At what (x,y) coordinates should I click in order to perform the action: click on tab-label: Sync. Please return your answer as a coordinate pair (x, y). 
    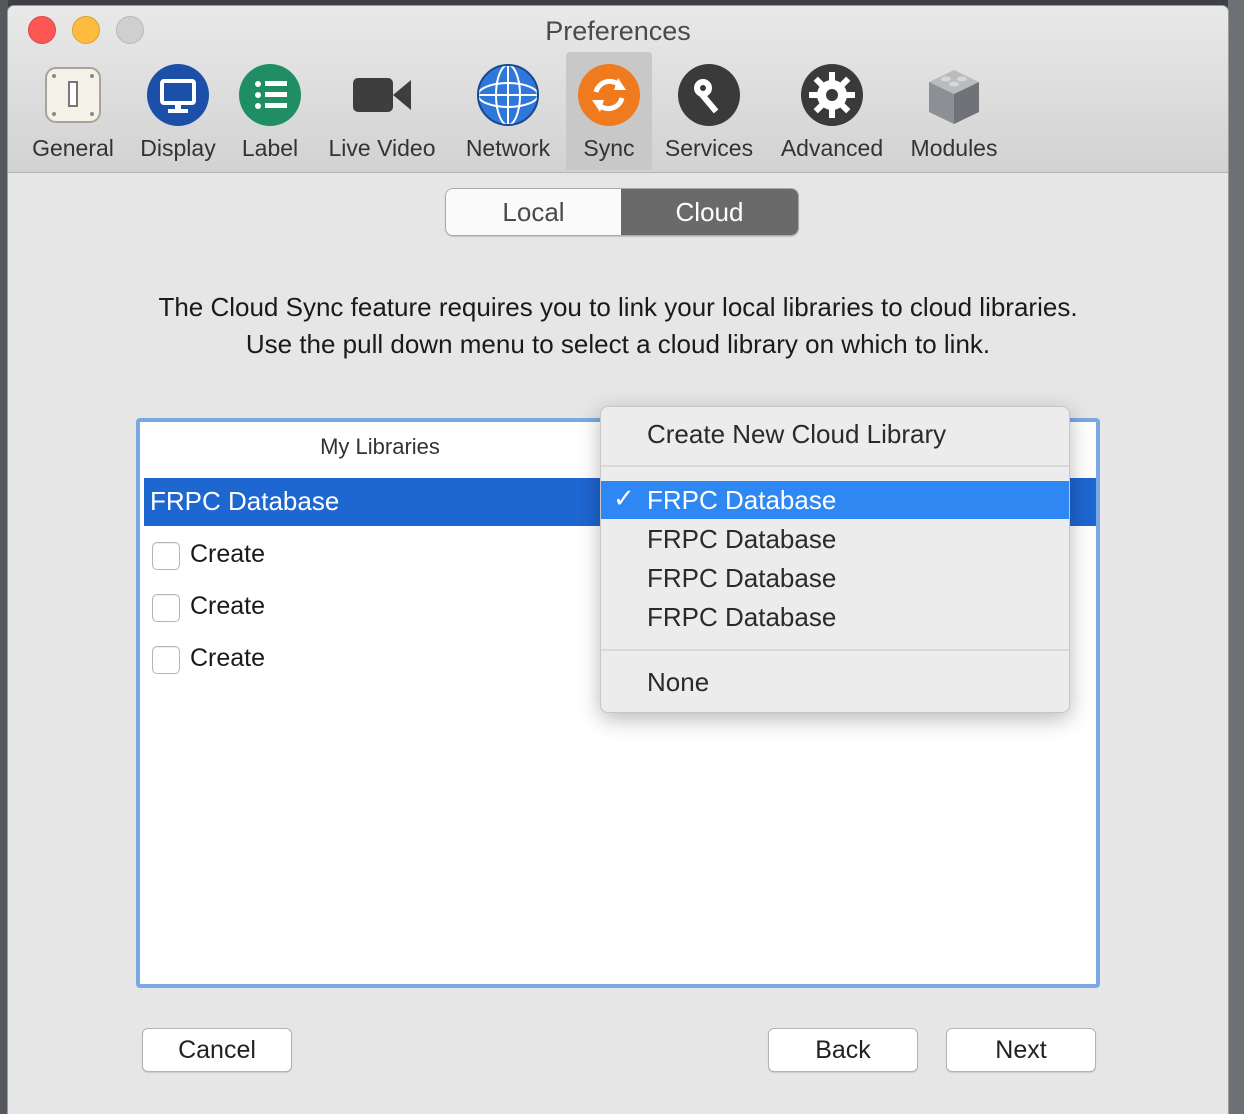
    Looking at the image, I should click on (609, 148).